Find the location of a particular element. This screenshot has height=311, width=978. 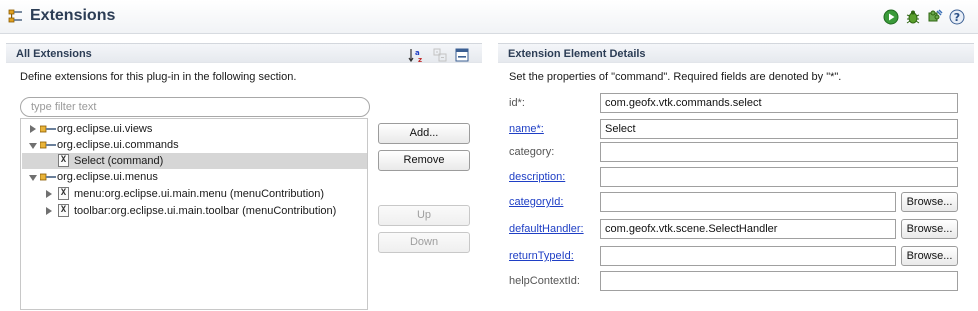

details-section-header: Extension Element Details is located at coordinates (736, 53).